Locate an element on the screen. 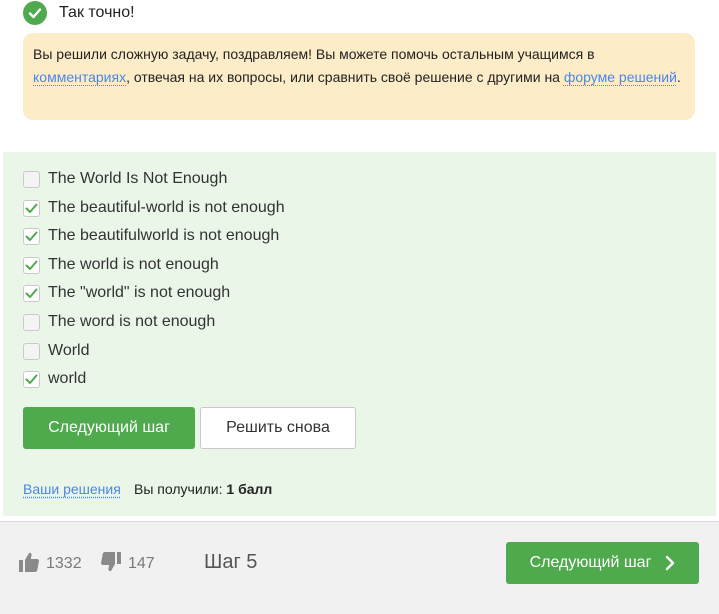 Image resolution: width=719 pixels, height=614 pixels. option-3: The beautifulworld is not enough is located at coordinates (151, 236).